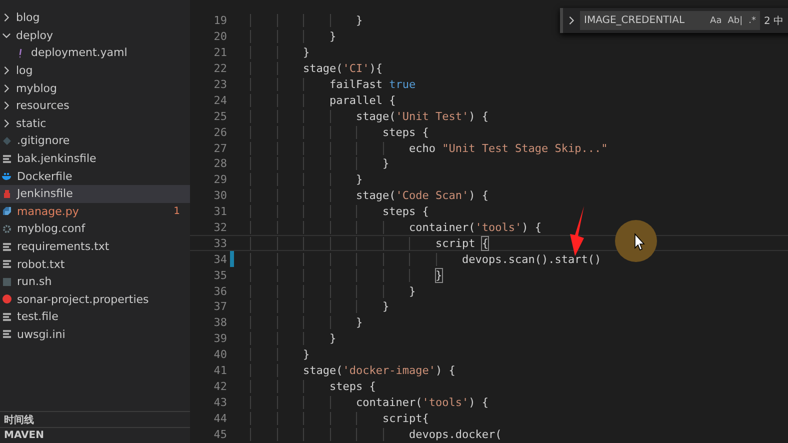 This screenshot has width=788, height=443. I want to click on file-tree-item: bak.jenkinsfile, so click(95, 159).